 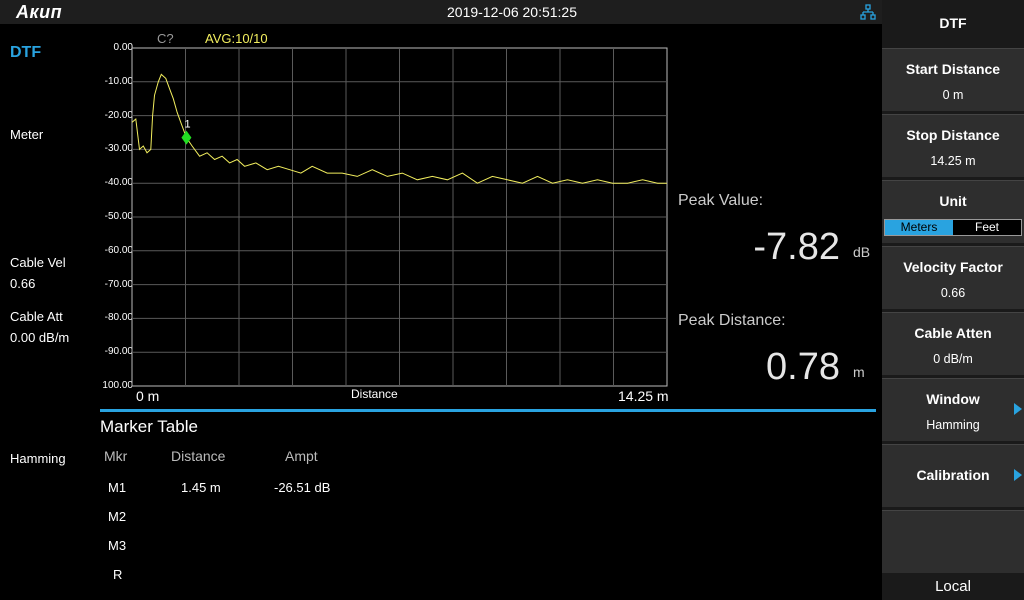 I want to click on marker-table-header-mkr: Mkr, so click(x=116, y=456).